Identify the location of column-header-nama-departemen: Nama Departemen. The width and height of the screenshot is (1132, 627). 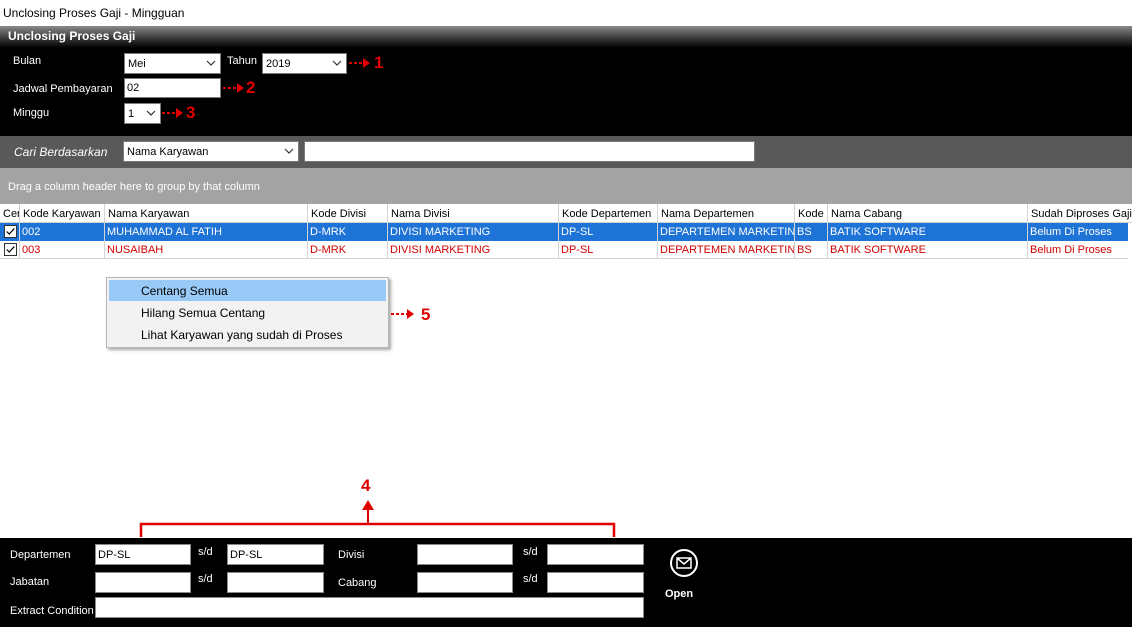
(726, 213).